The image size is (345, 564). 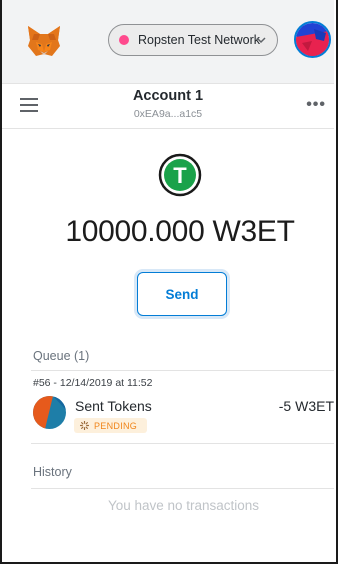 I want to click on send-button: Send, so click(x=182, y=294).